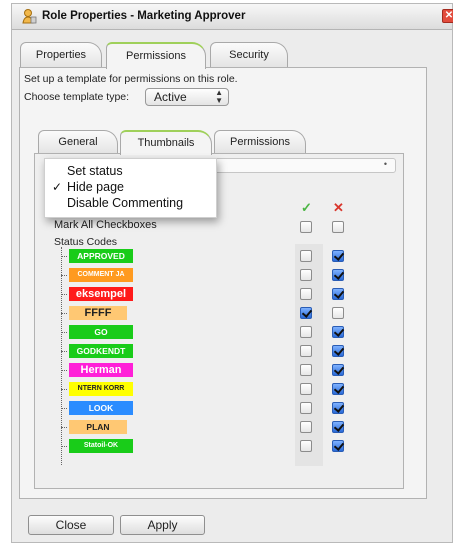 Image resolution: width=453 pixels, height=546 pixels. I want to click on tab-general: General, so click(78, 142).